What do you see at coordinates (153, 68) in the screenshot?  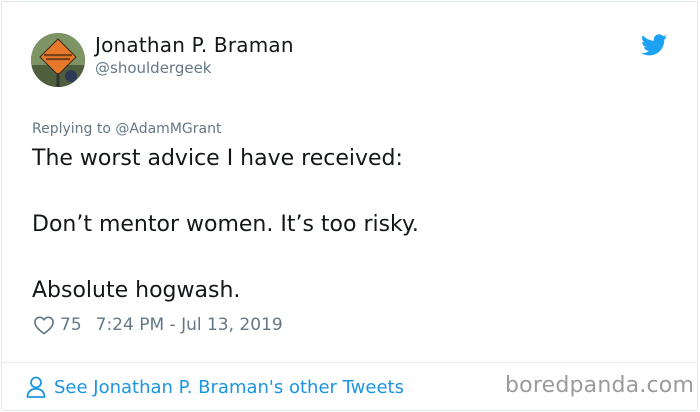 I see `author-handle: @shouldergeek` at bounding box center [153, 68].